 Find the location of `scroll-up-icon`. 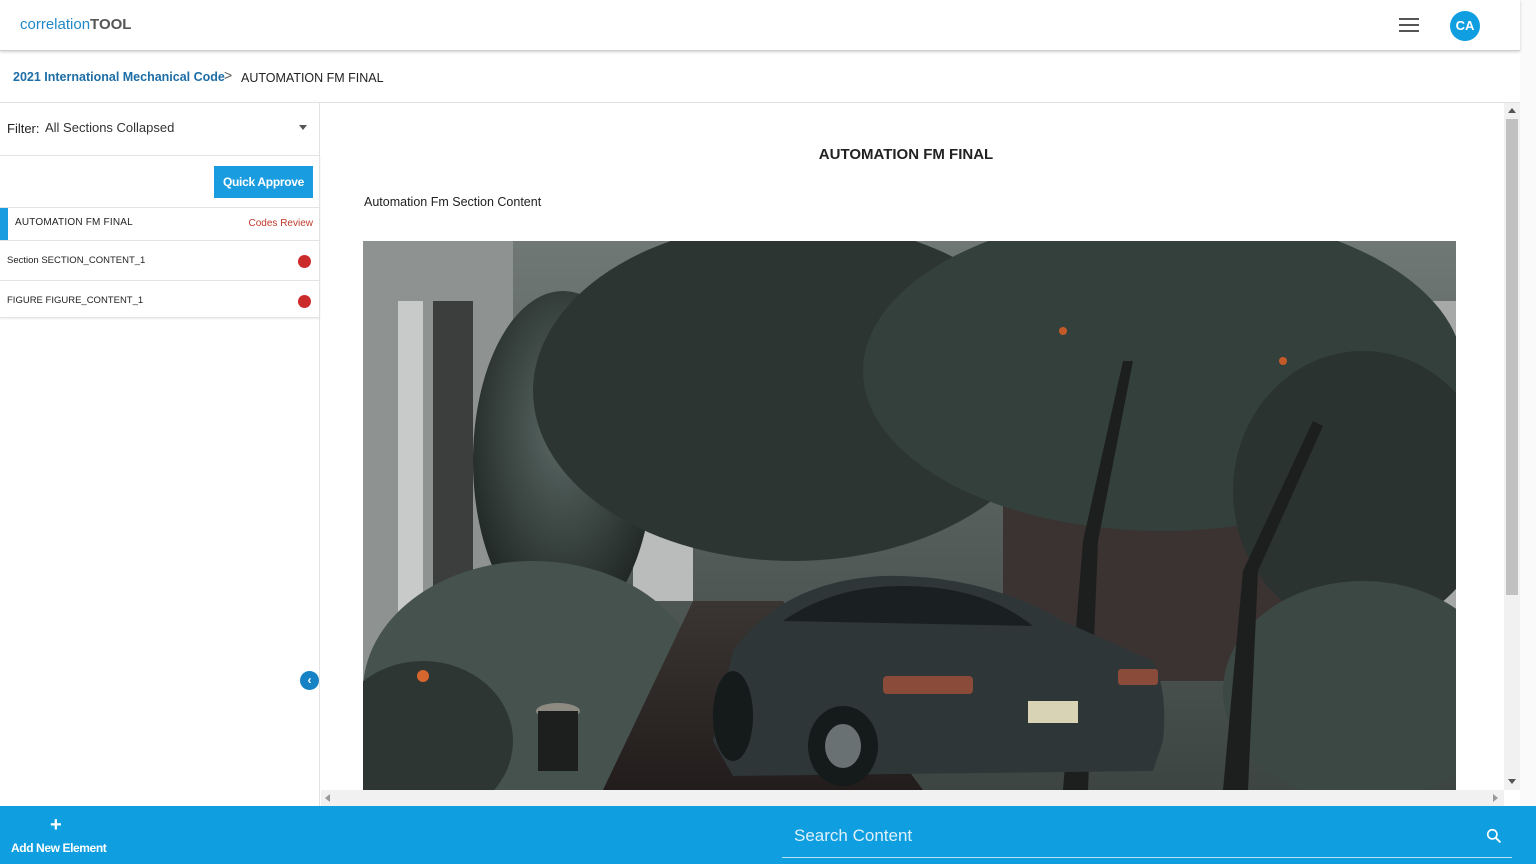

scroll-up-icon is located at coordinates (1512, 110).